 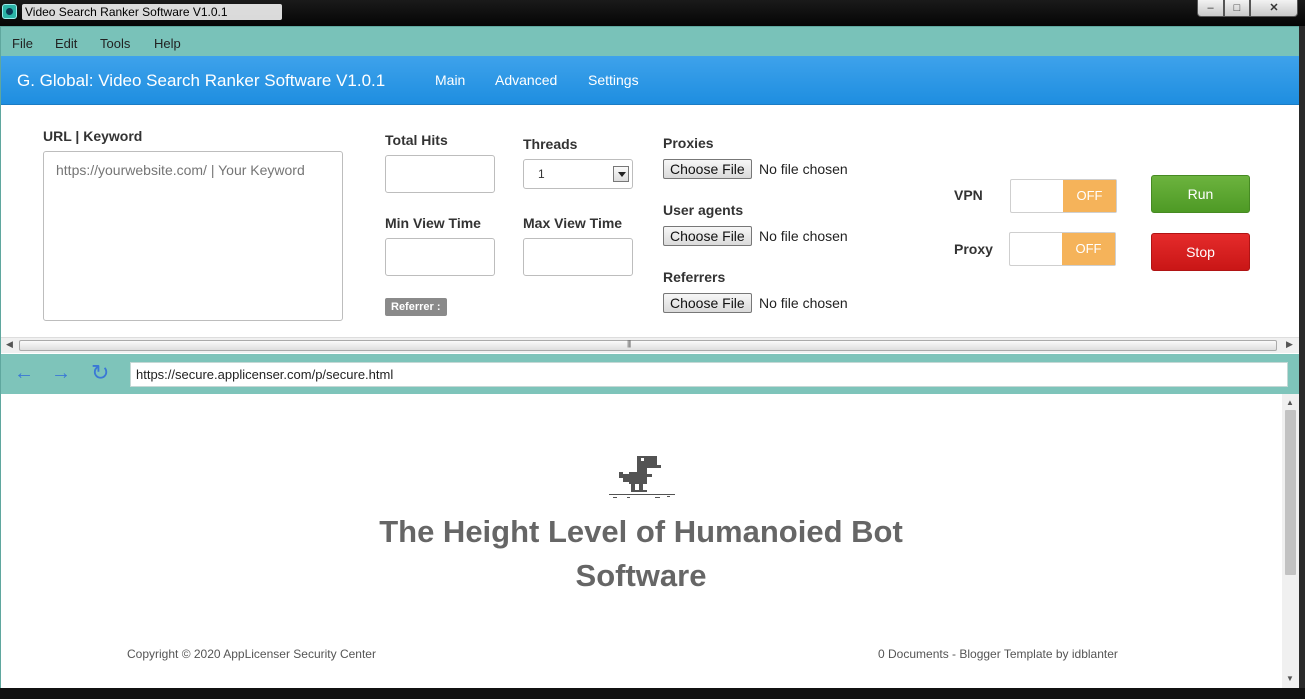 What do you see at coordinates (167, 43) in the screenshot?
I see `menu-help: Help` at bounding box center [167, 43].